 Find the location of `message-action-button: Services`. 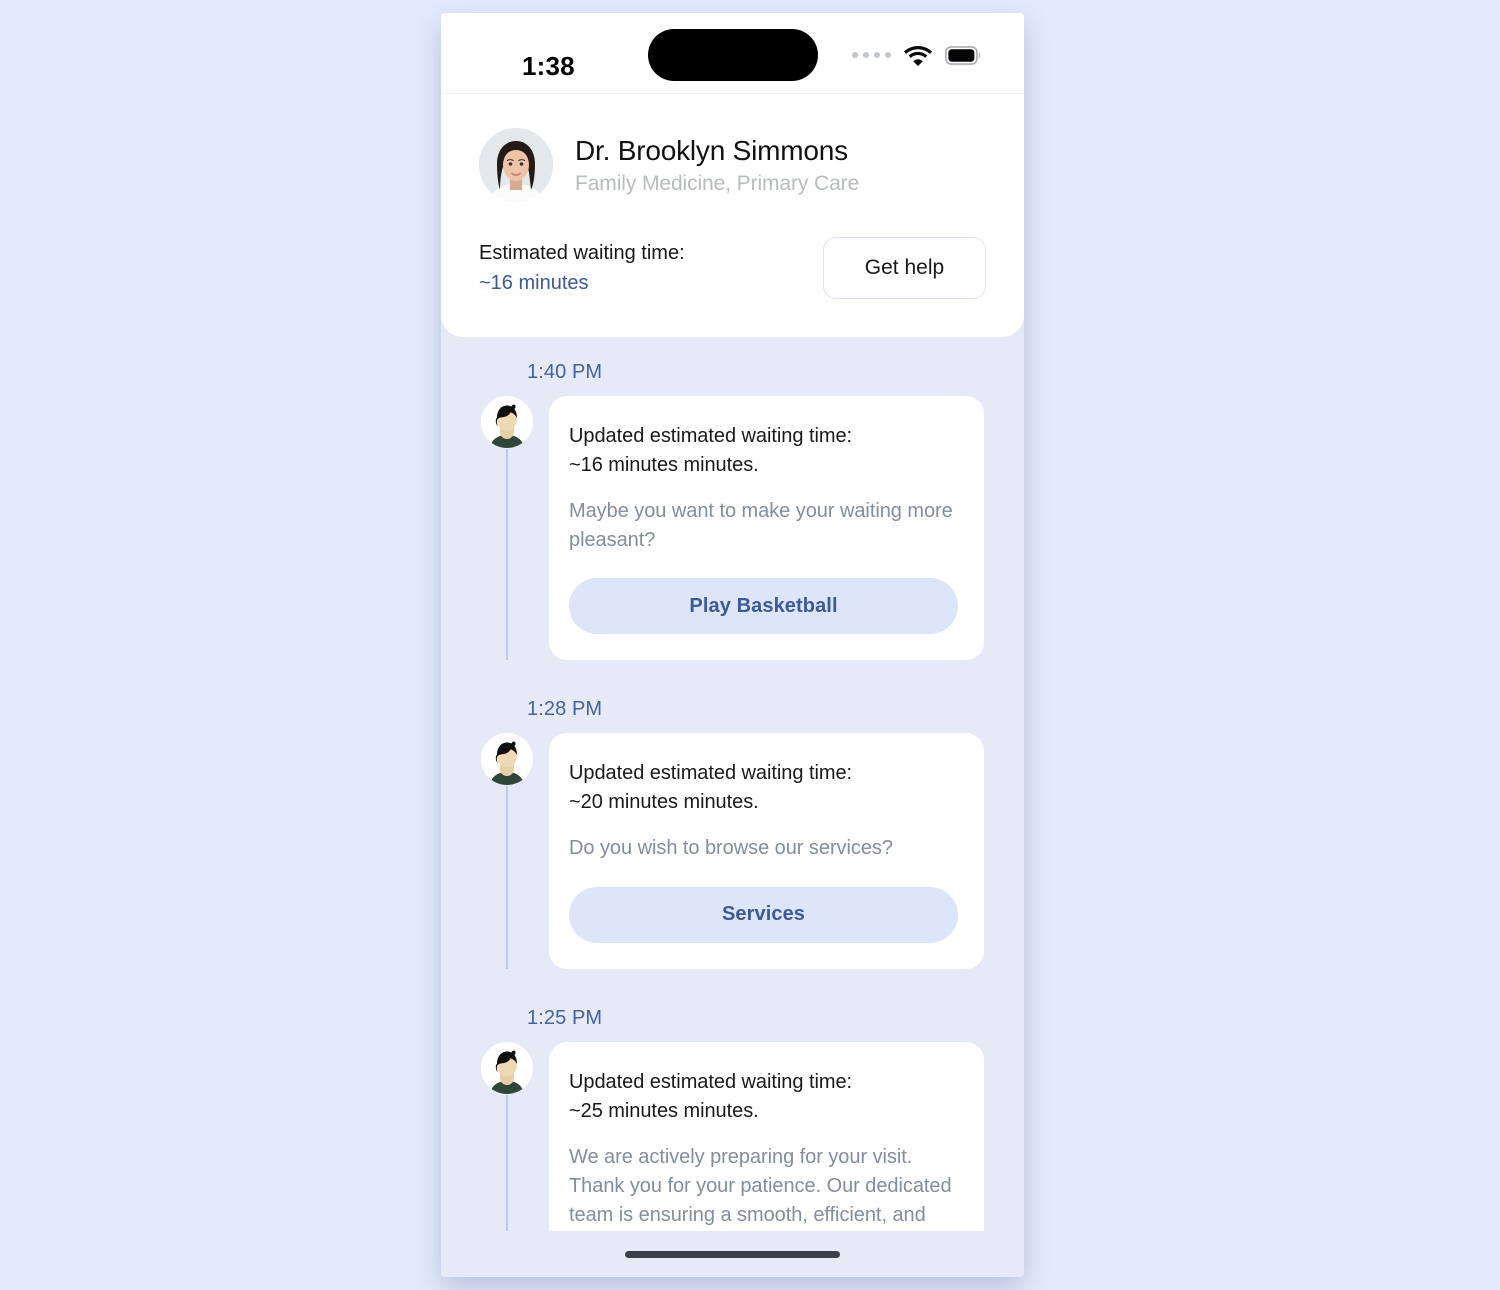

message-action-button: Services is located at coordinates (763, 914).